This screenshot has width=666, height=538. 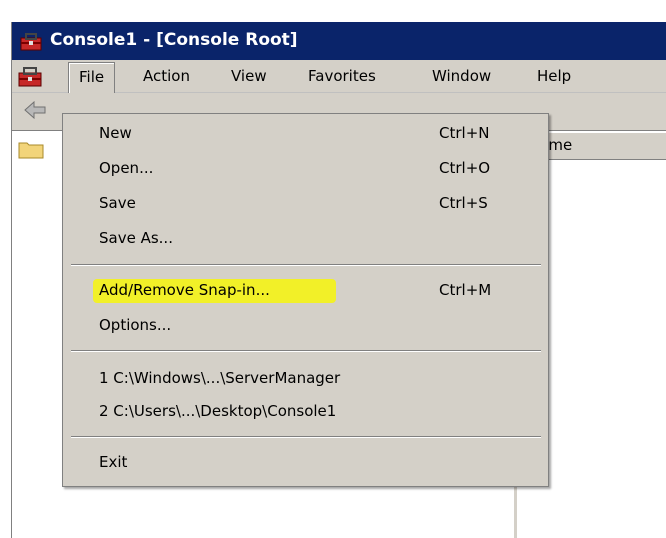 What do you see at coordinates (465, 168) in the screenshot?
I see `menu-item-shortcut: Ctrl+O` at bounding box center [465, 168].